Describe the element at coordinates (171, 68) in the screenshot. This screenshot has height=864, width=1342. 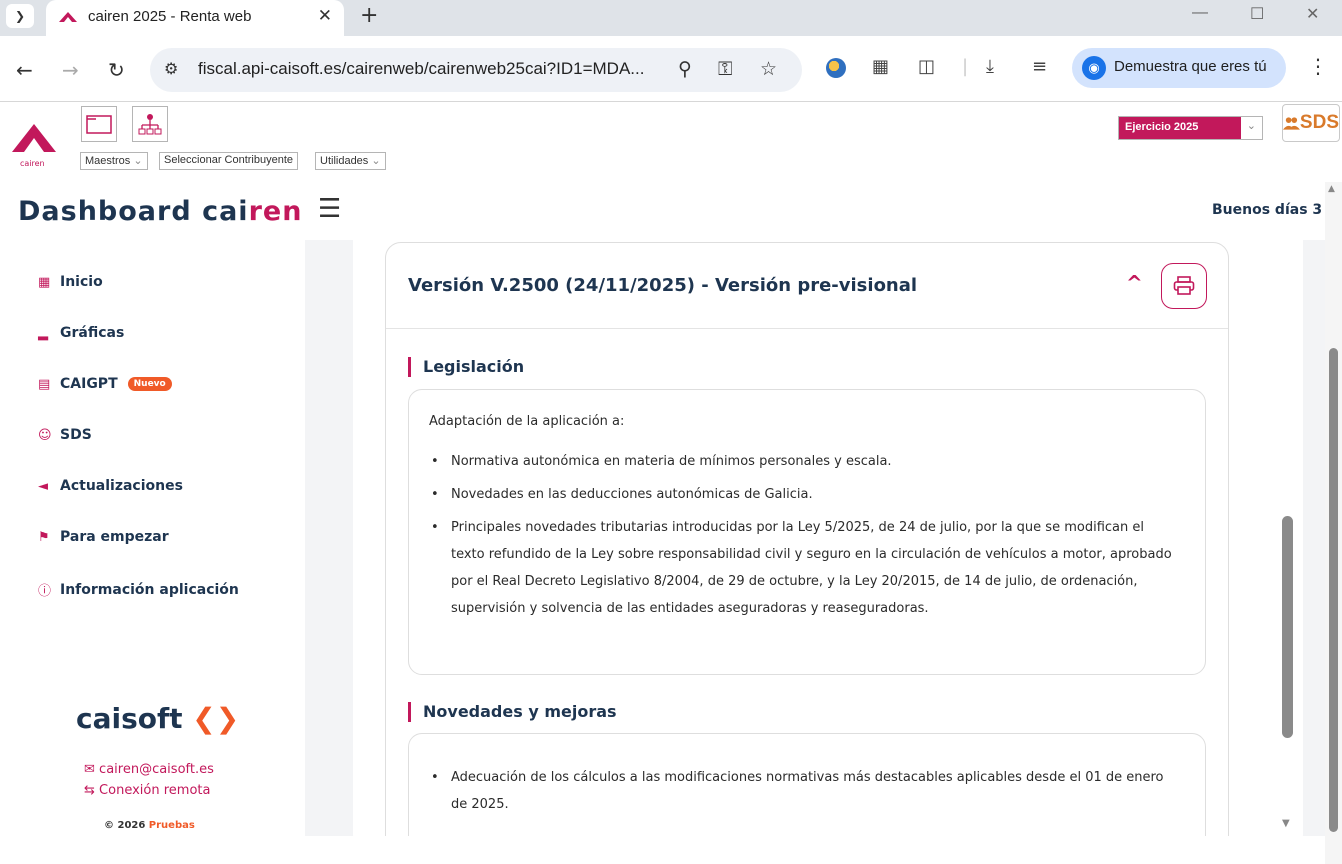
I see `site-settings-icon: ⚙` at that location.